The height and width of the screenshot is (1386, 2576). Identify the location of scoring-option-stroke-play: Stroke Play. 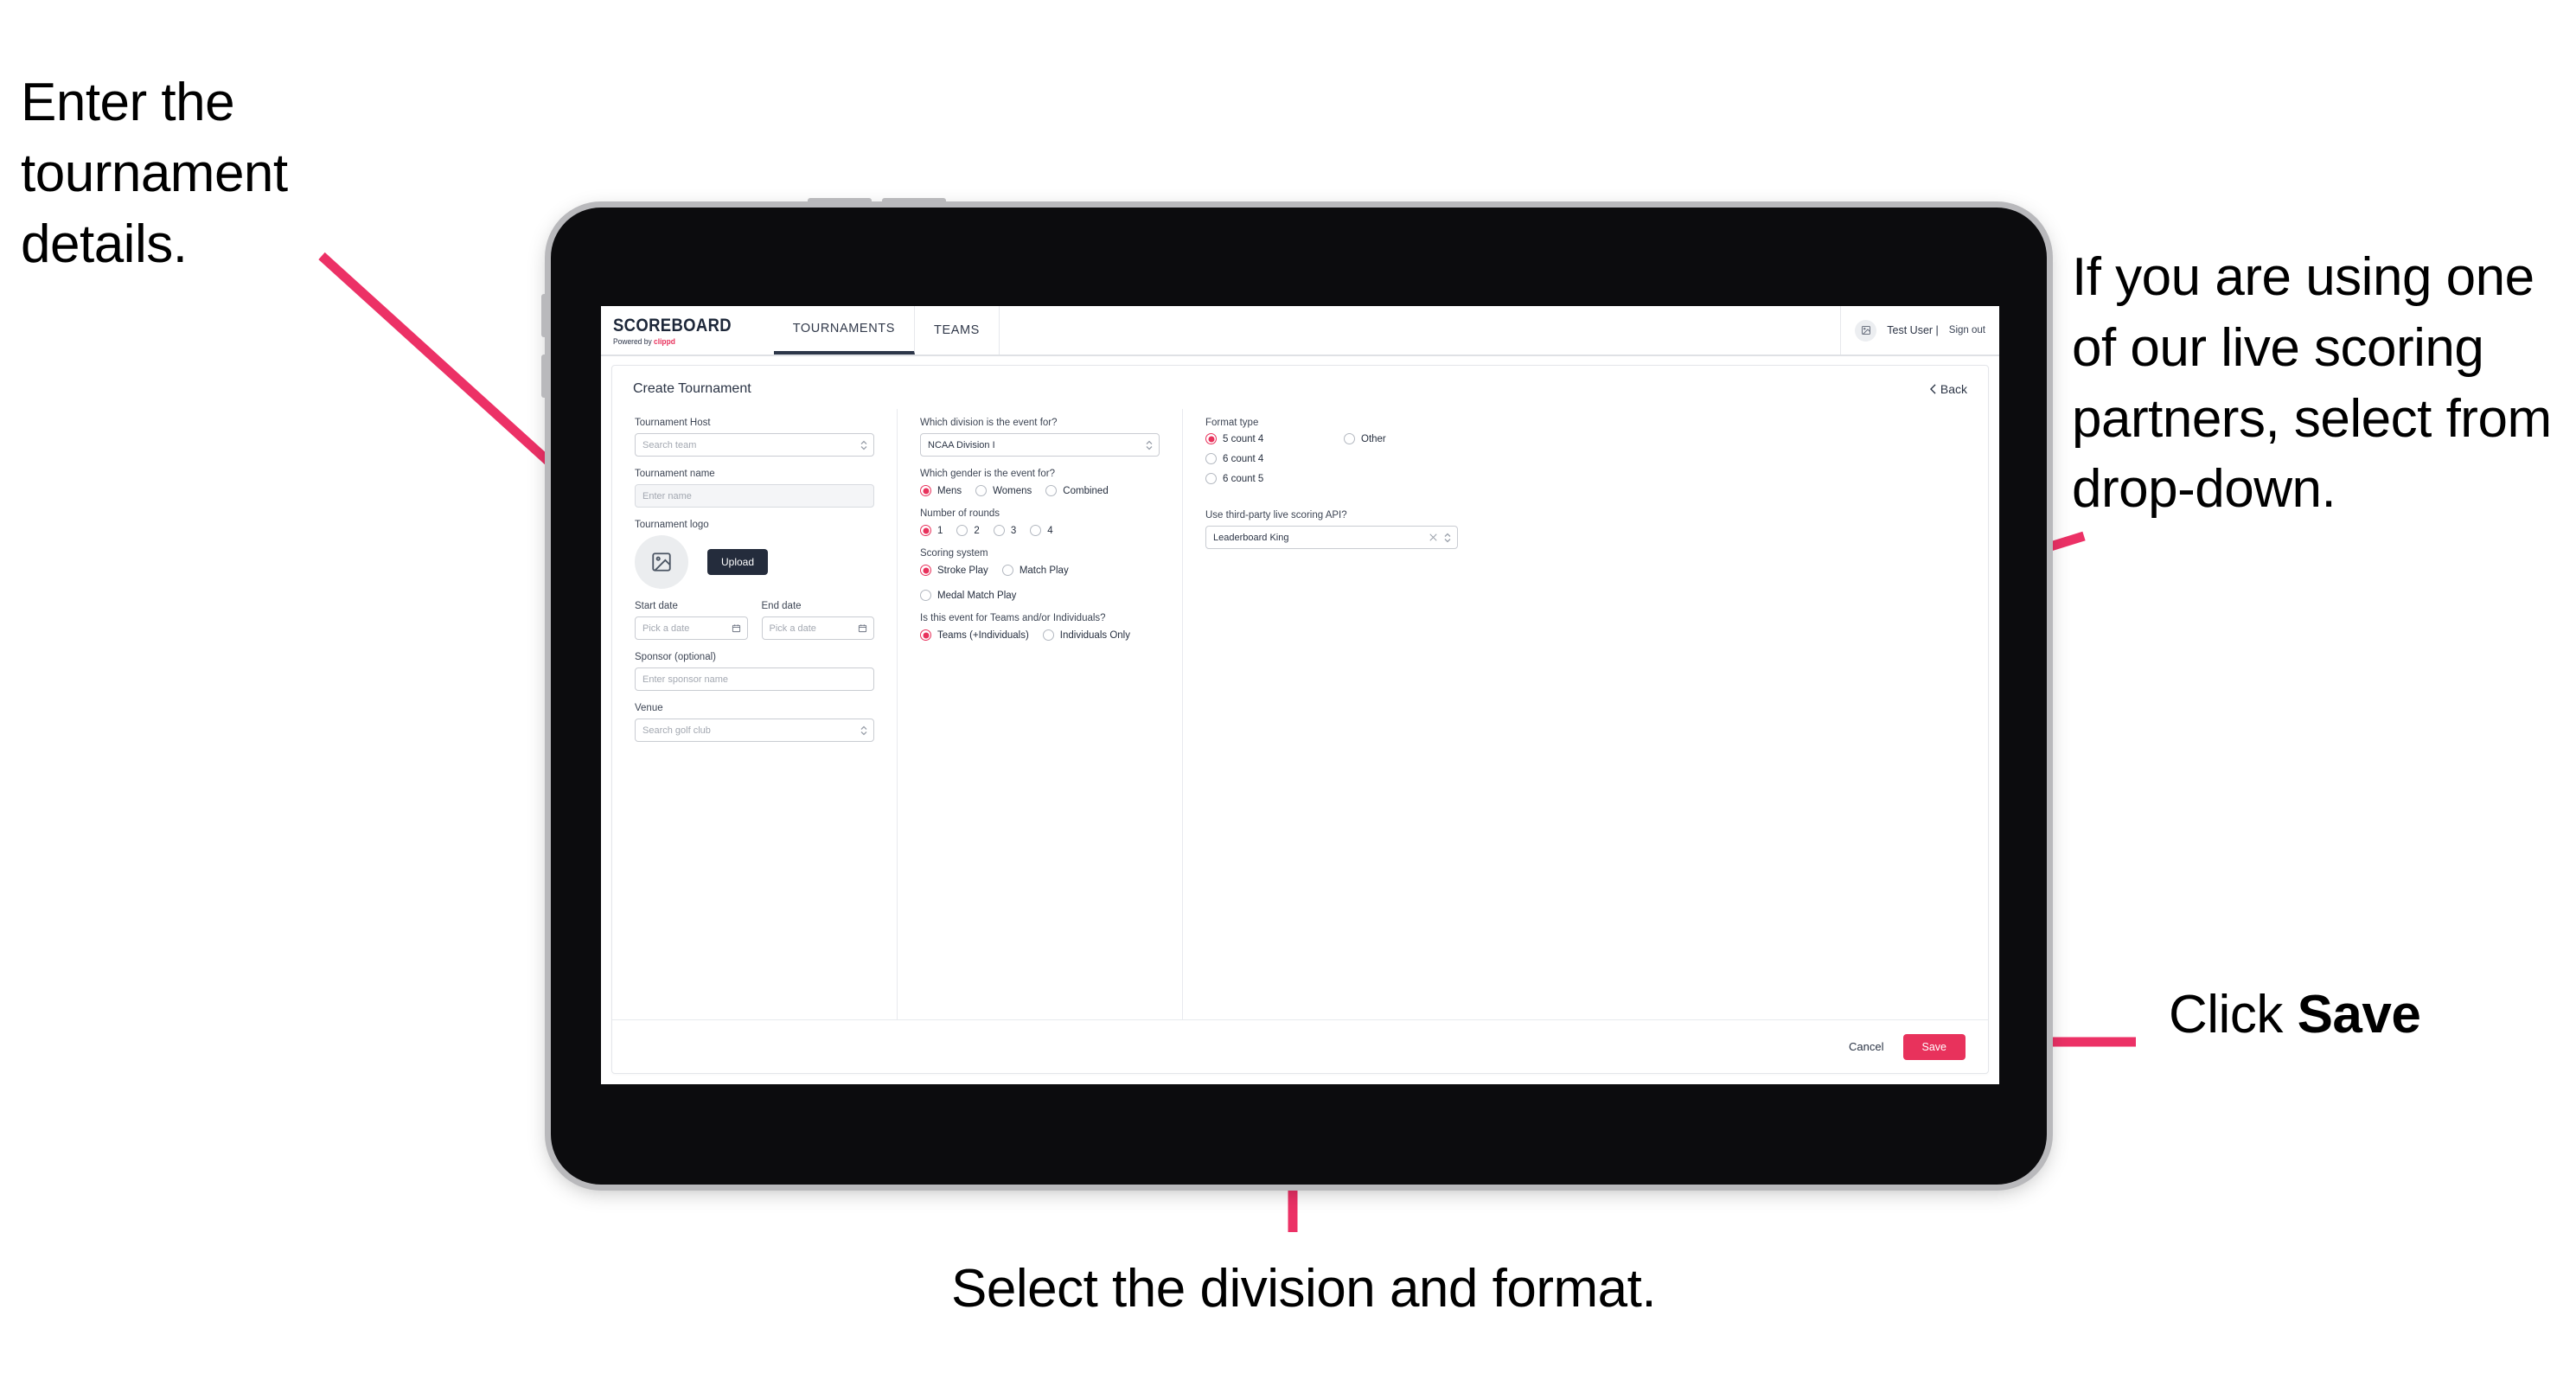
(954, 570).